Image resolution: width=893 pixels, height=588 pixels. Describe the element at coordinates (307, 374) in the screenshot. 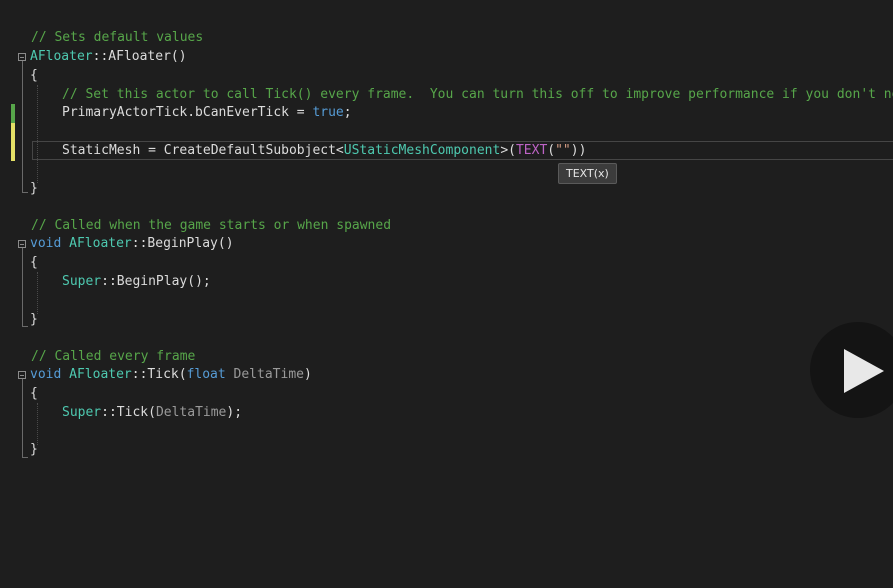

I see `code-token-text: )` at that location.